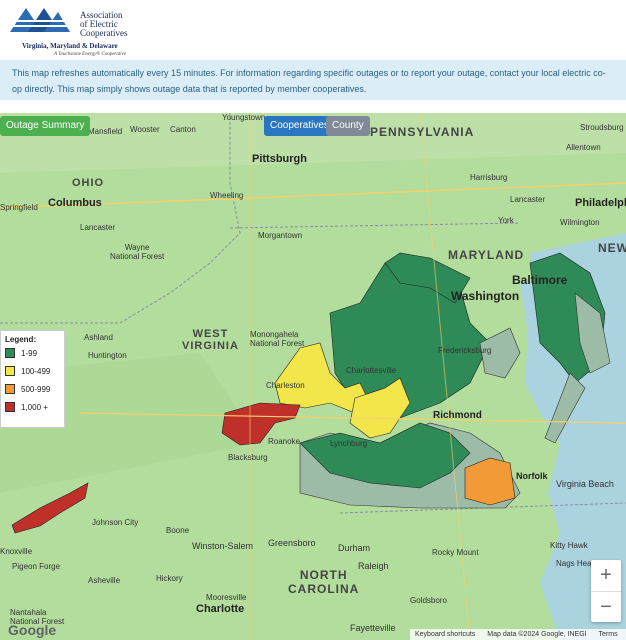 This screenshot has width=626, height=640. What do you see at coordinates (90, 54) in the screenshot?
I see `org-tagline: A Touchstone Energy® Cooperative` at bounding box center [90, 54].